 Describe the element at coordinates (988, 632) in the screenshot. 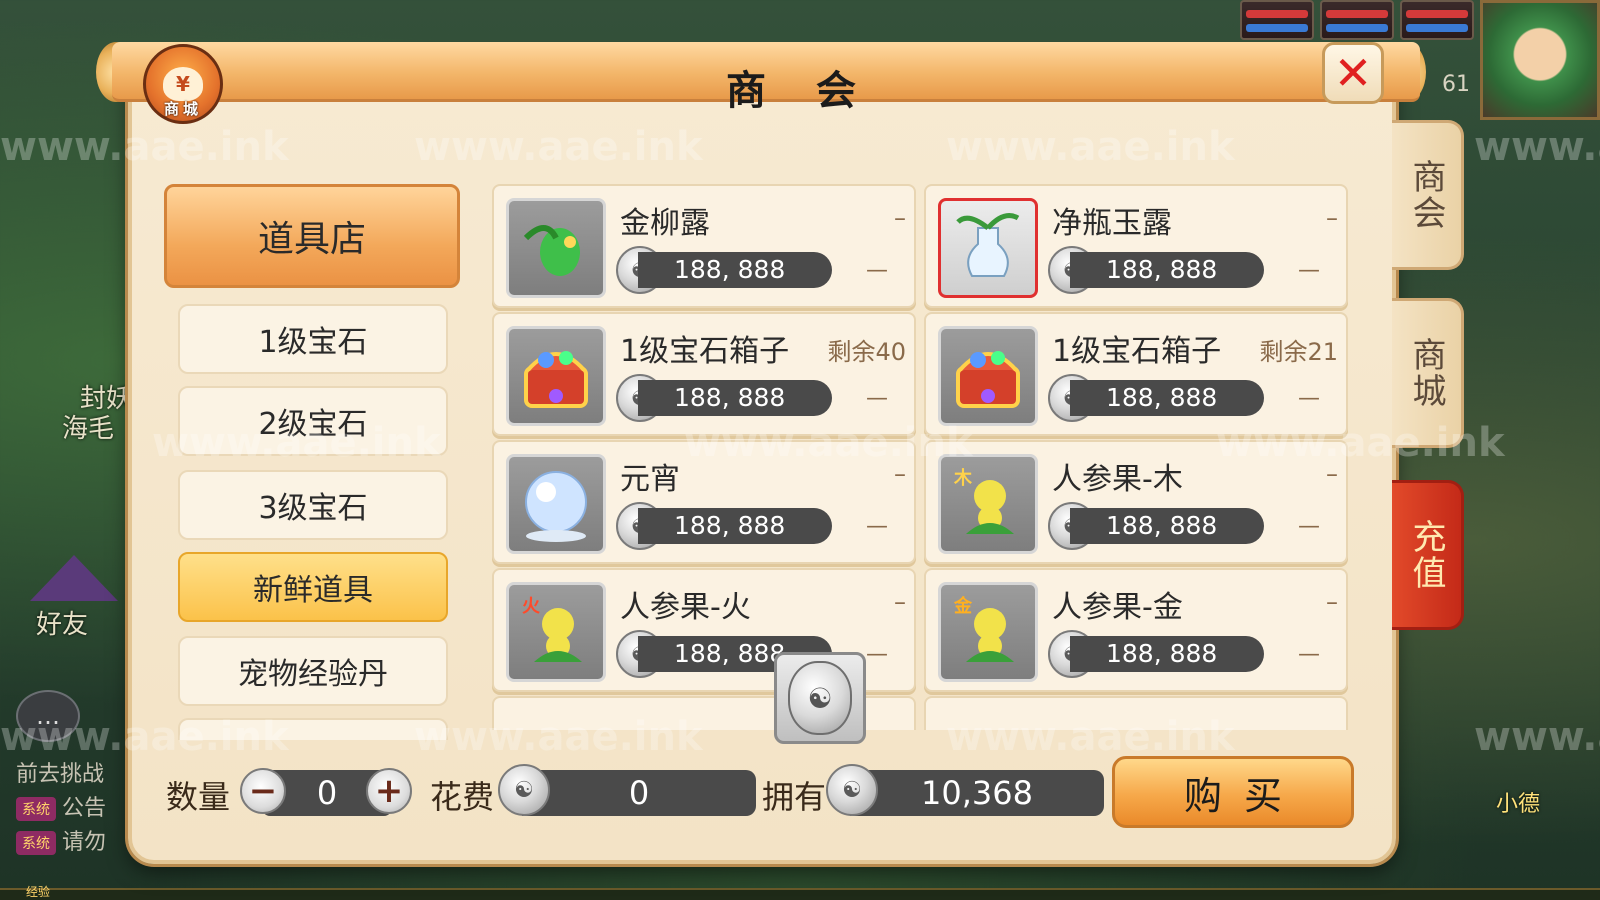

I see `ginseng-gold-icon: 金` at that location.